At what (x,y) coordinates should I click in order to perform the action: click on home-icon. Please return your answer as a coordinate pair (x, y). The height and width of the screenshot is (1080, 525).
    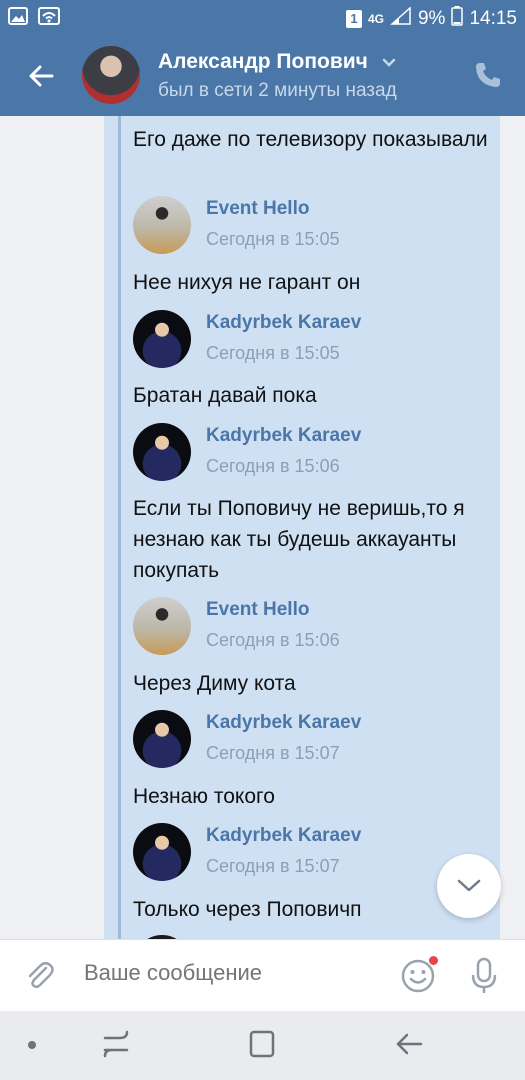
    Looking at the image, I should click on (262, 1044).